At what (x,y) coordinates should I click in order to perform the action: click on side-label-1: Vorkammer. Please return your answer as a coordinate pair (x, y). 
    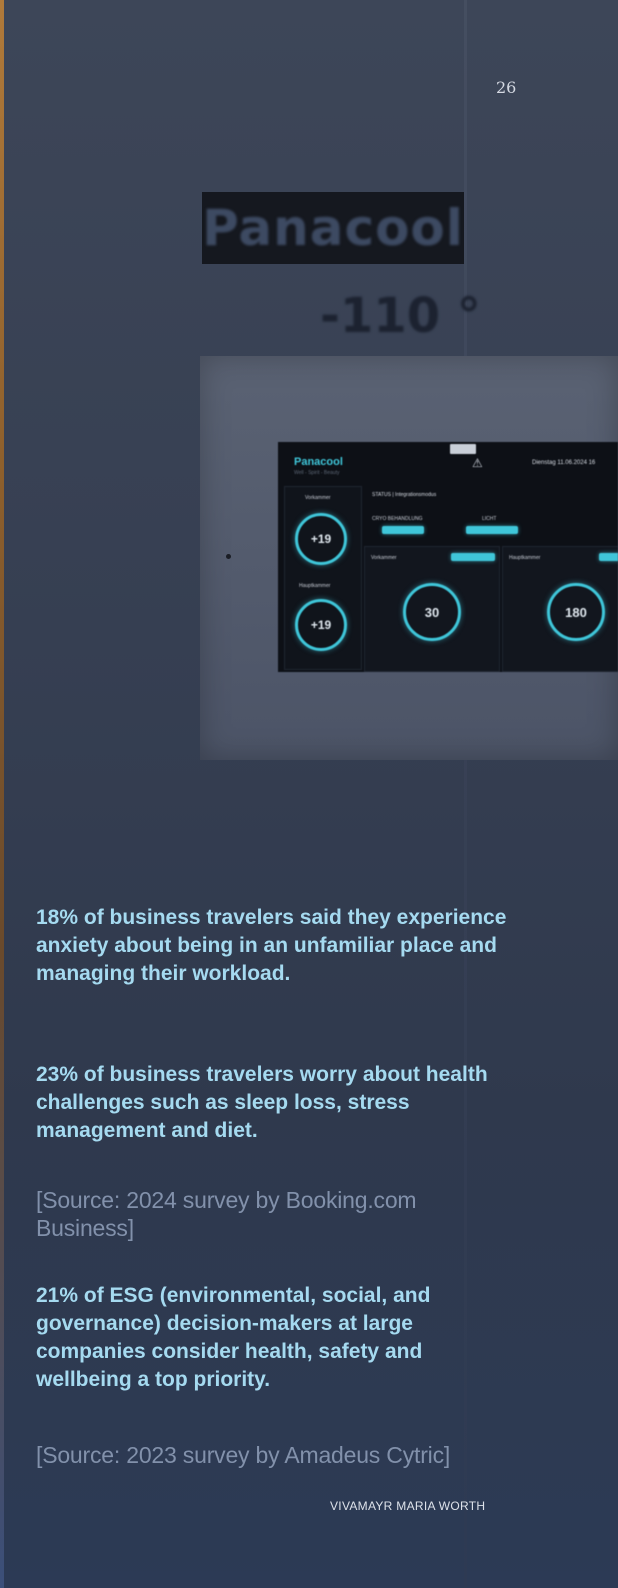
    Looking at the image, I should click on (318, 498).